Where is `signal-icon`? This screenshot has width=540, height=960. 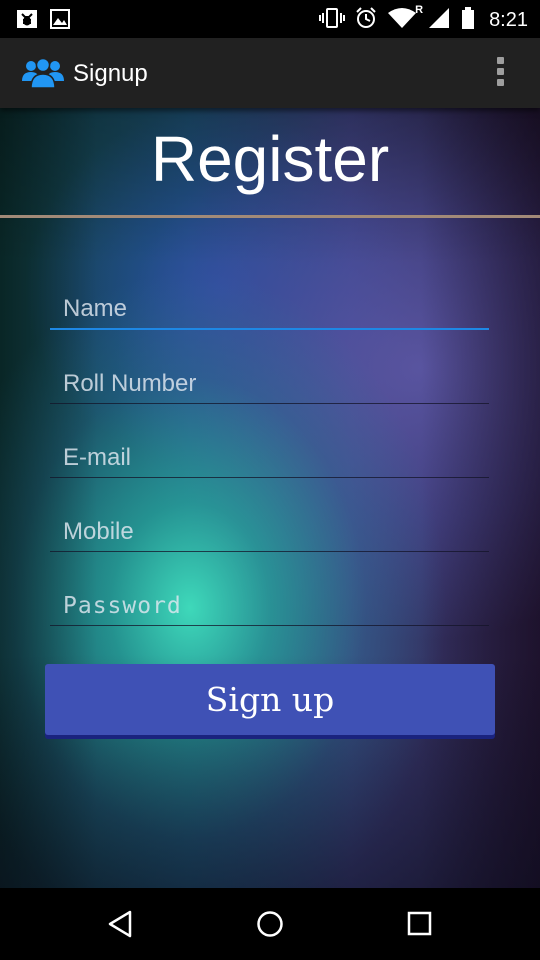
signal-icon is located at coordinates (439, 20).